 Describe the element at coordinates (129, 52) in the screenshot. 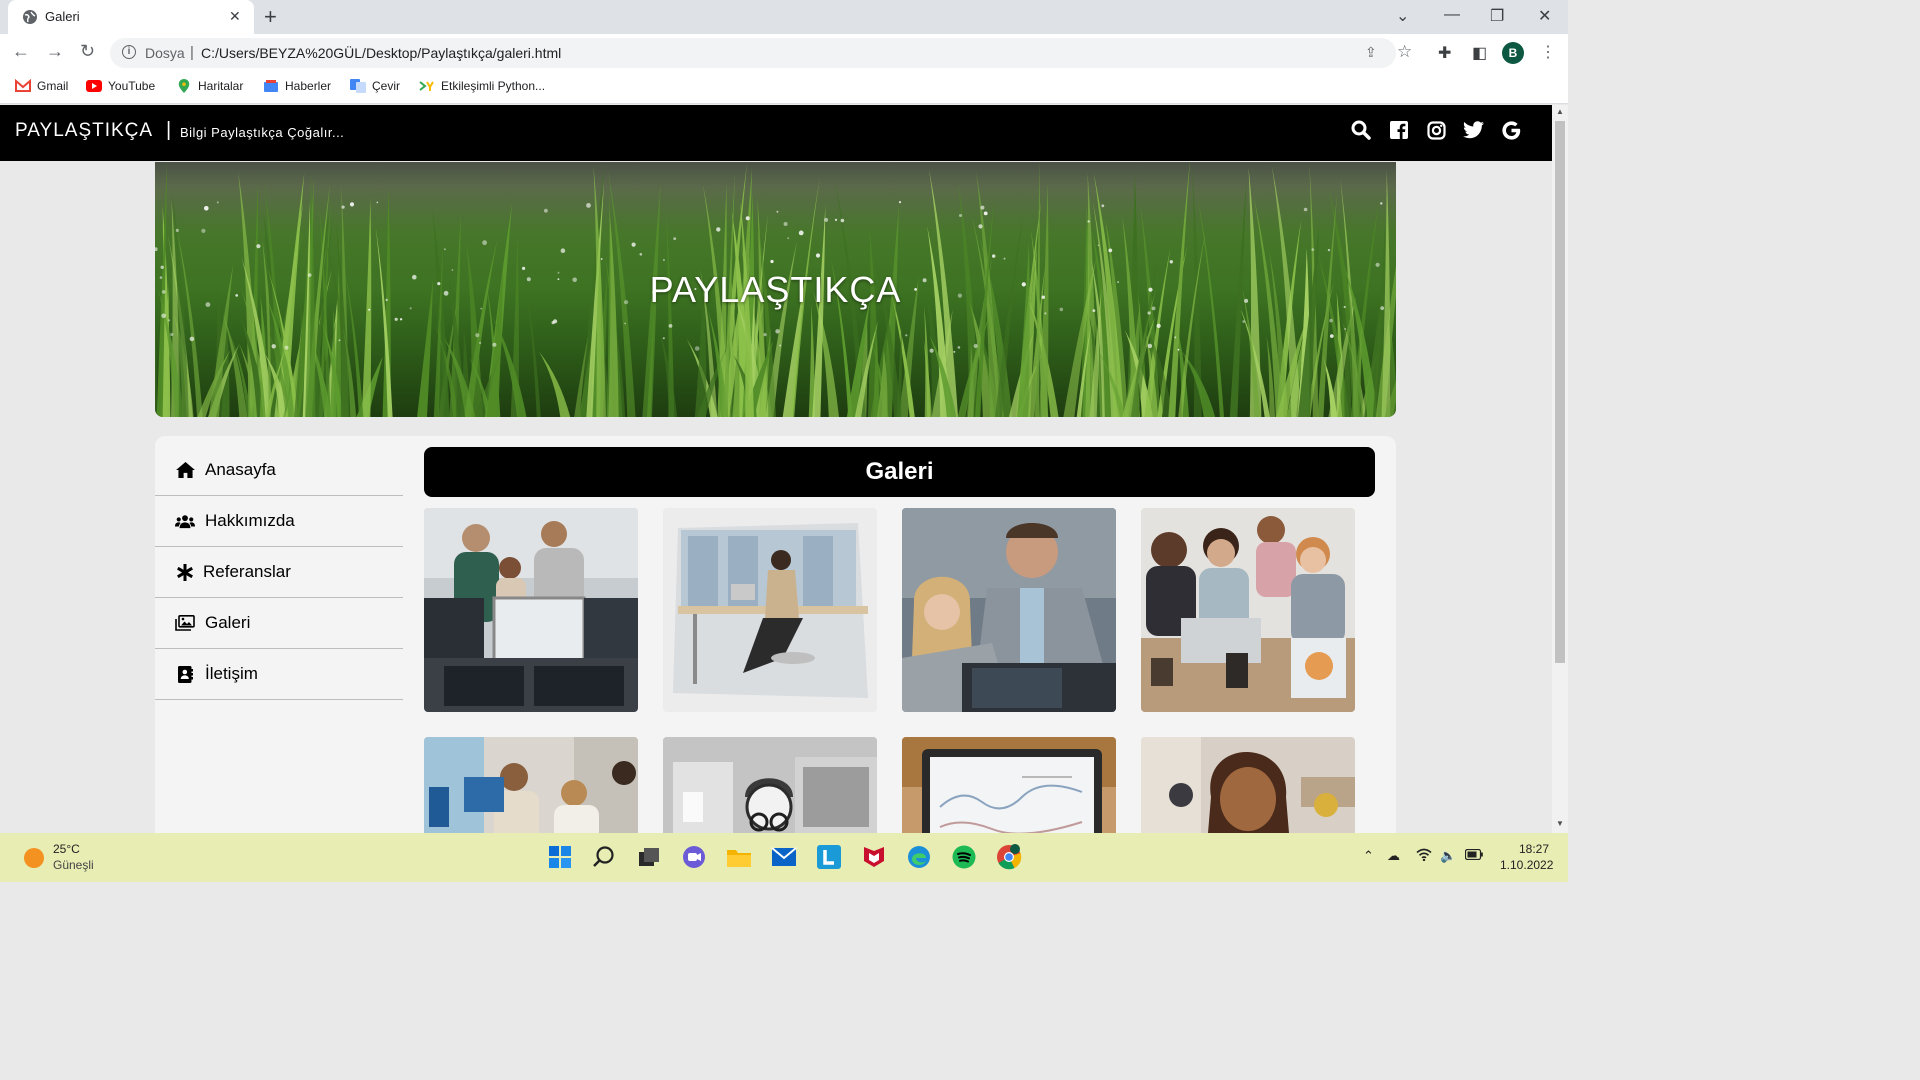

I see `info-icon: i` at that location.